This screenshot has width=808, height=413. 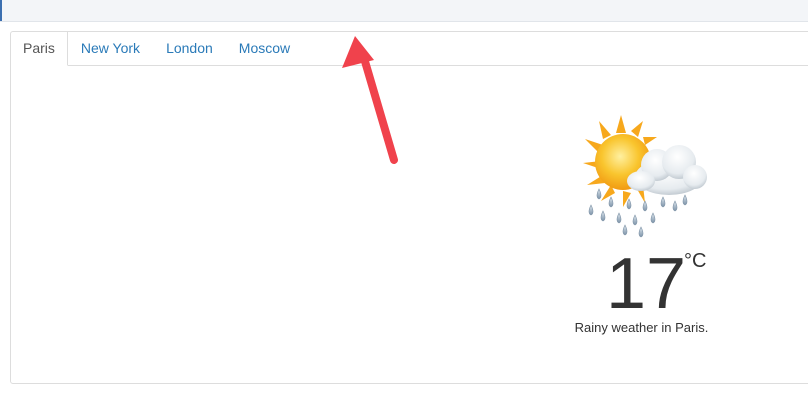 What do you see at coordinates (264, 48) in the screenshot?
I see `tab-moscow: Moscow` at bounding box center [264, 48].